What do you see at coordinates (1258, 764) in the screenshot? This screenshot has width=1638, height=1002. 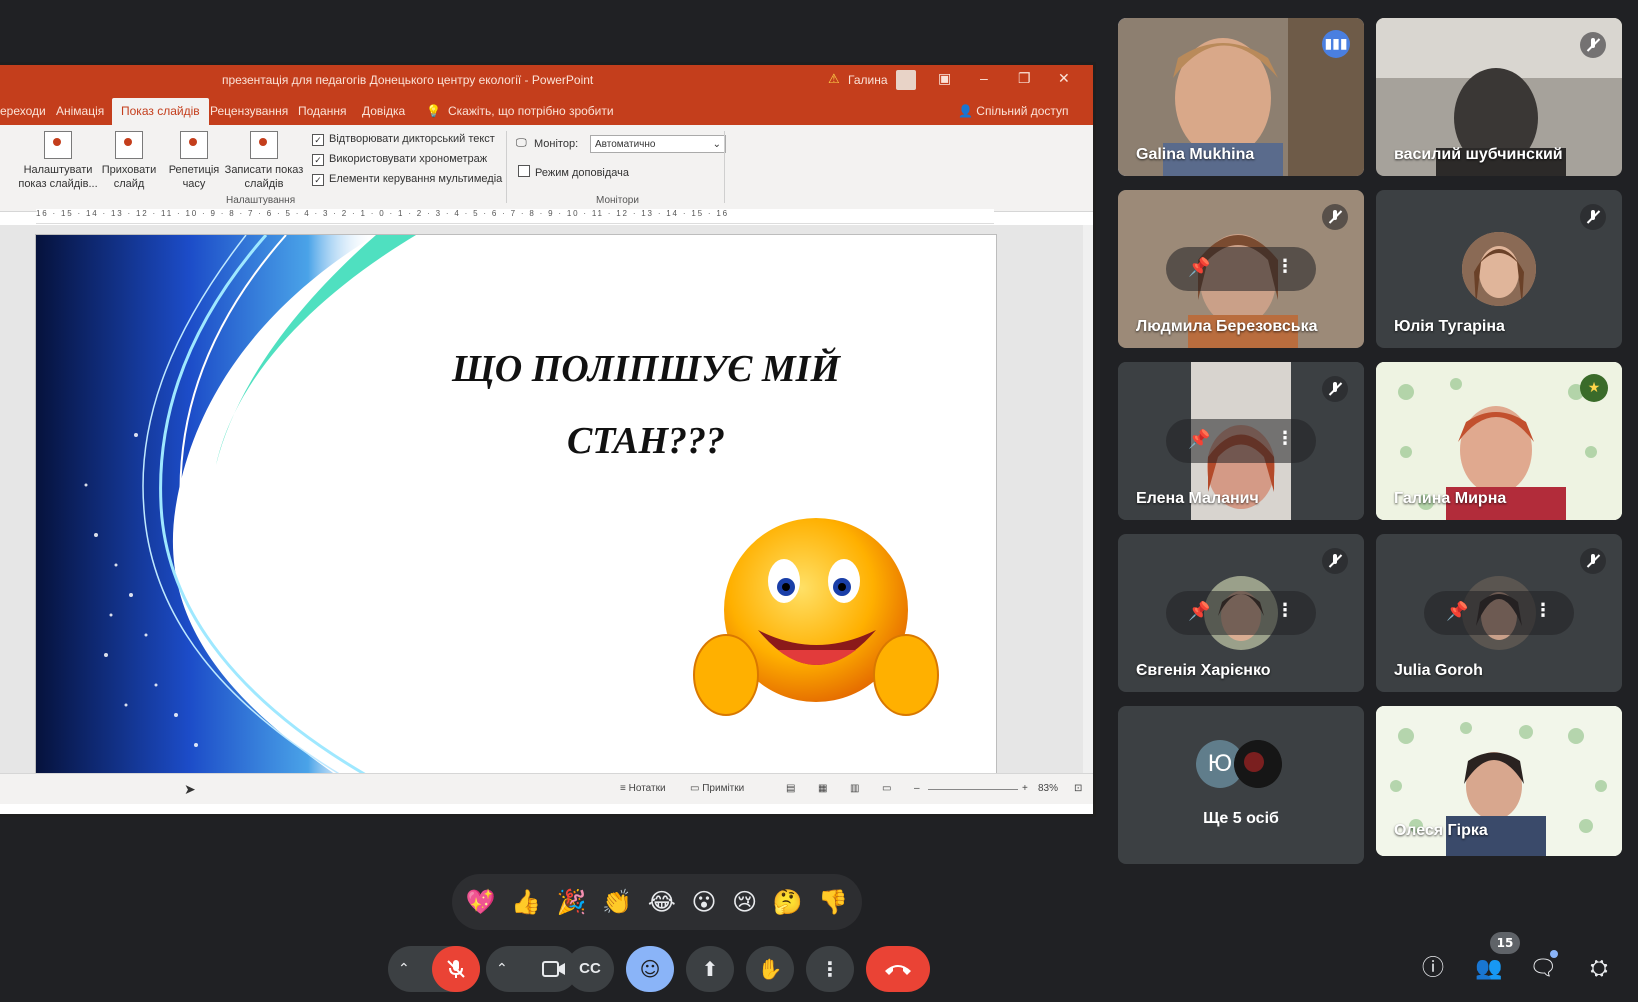 I see `avatar-photo` at bounding box center [1258, 764].